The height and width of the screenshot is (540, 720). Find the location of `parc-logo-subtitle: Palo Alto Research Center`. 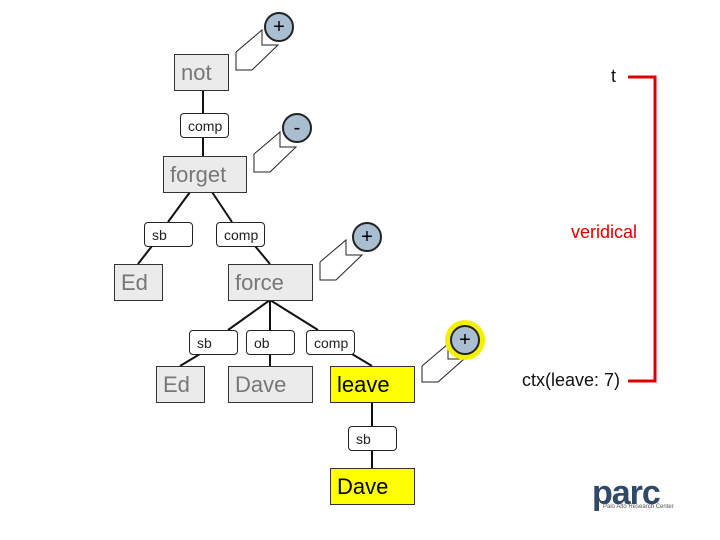

parc-logo-subtitle: Palo Alto Research Center is located at coordinates (638, 507).